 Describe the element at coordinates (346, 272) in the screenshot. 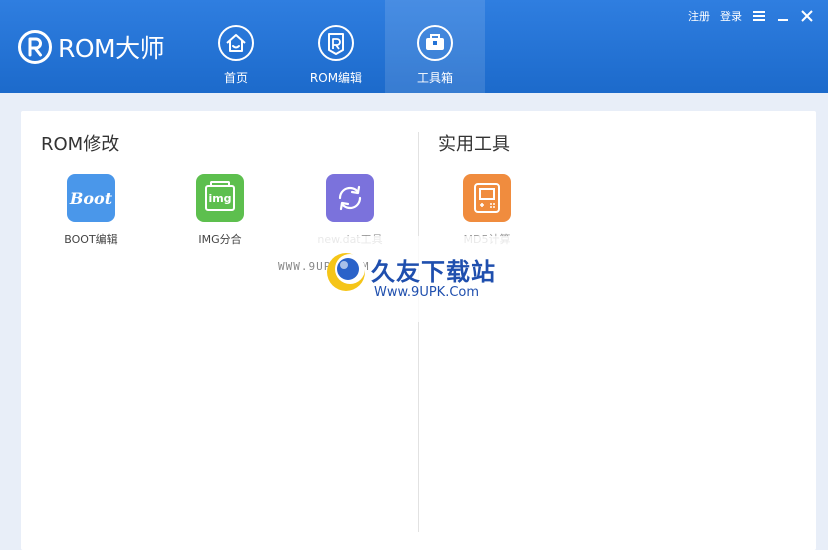

I see `watermark-logo-icon` at that location.